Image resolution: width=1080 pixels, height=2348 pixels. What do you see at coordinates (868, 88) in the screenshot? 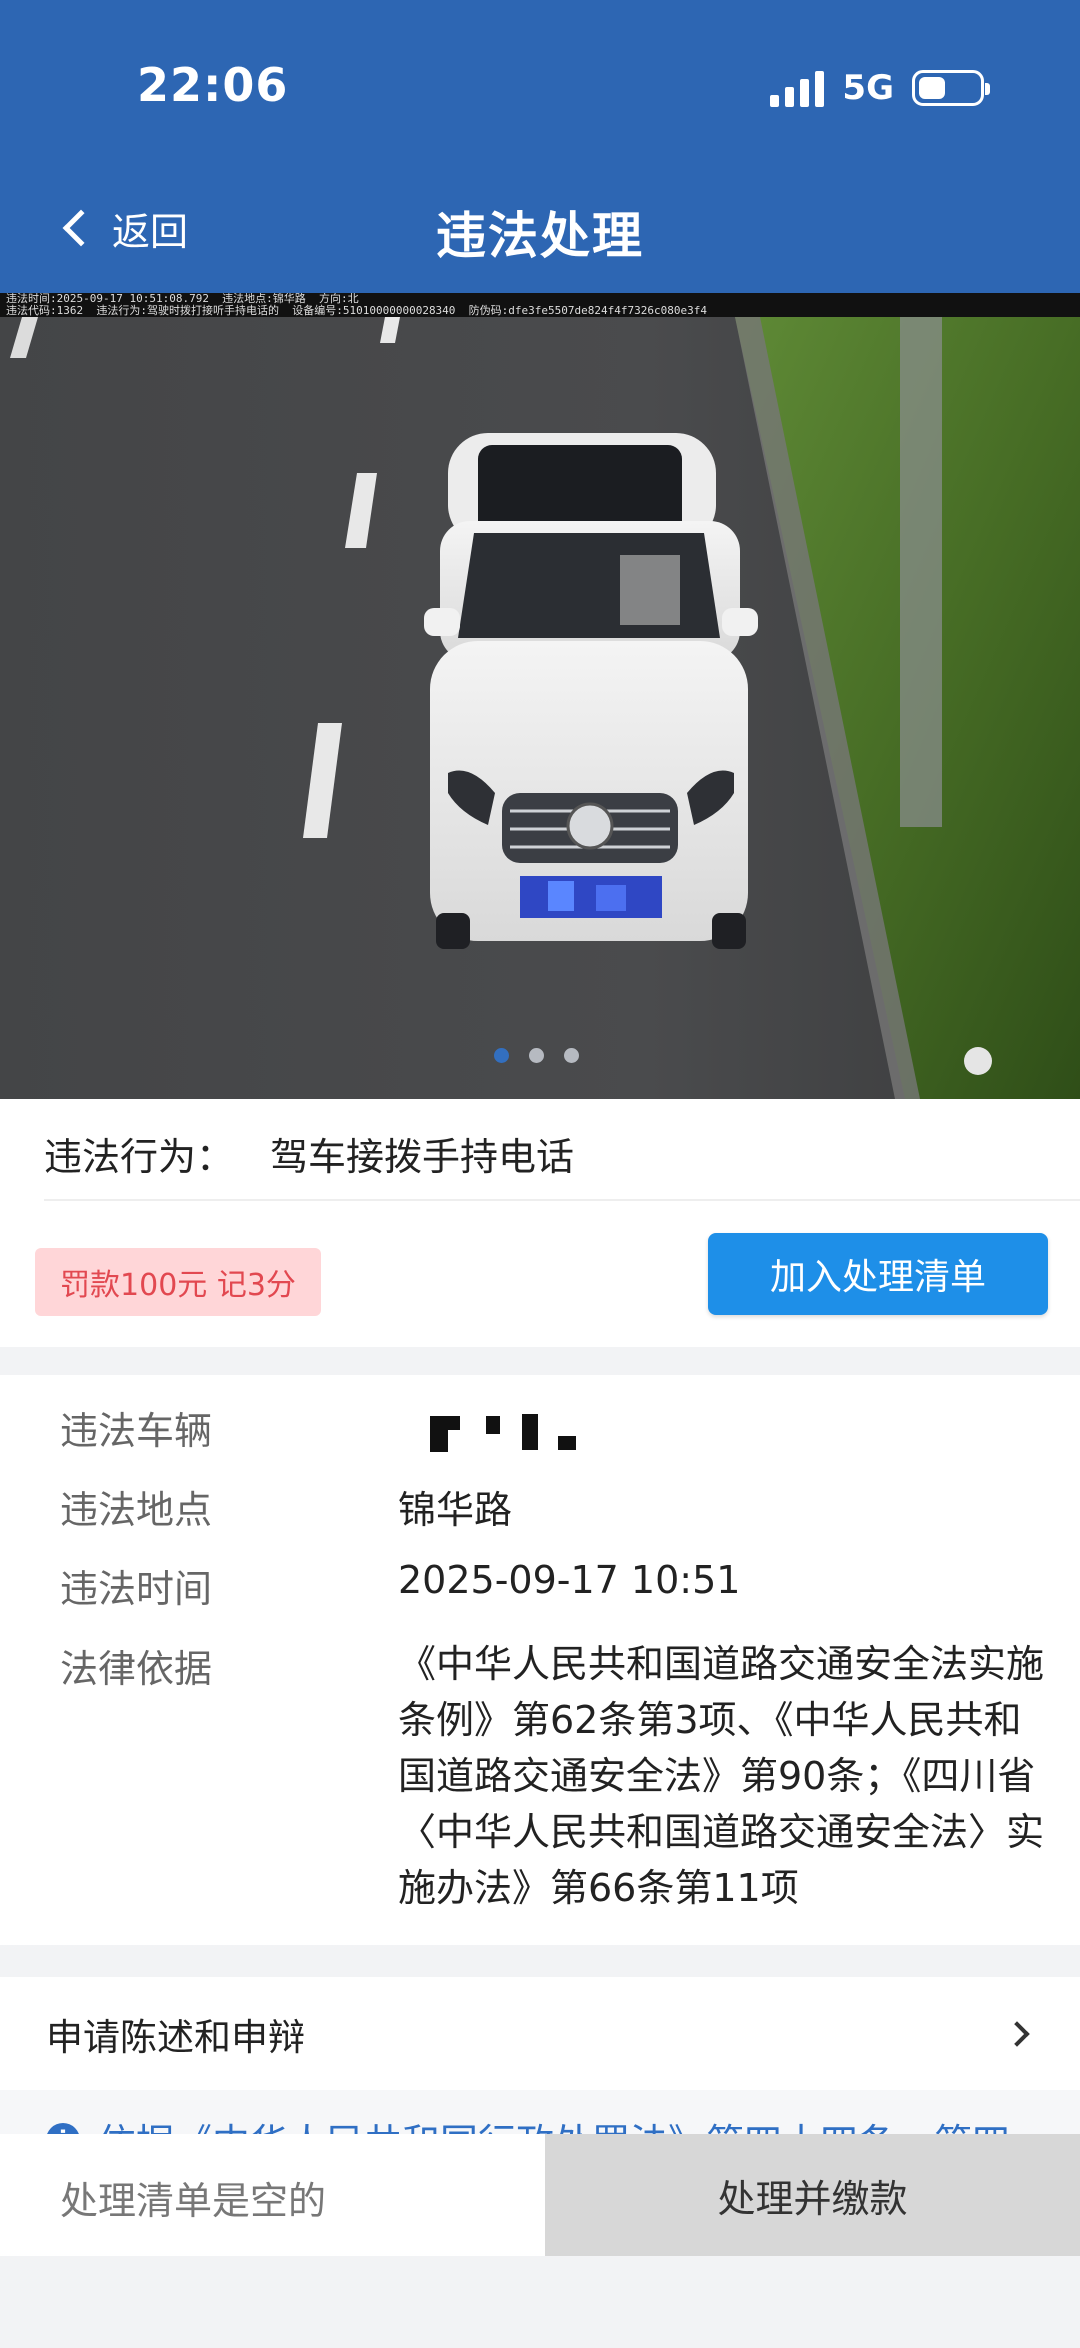
I see `network-type: 5G` at bounding box center [868, 88].